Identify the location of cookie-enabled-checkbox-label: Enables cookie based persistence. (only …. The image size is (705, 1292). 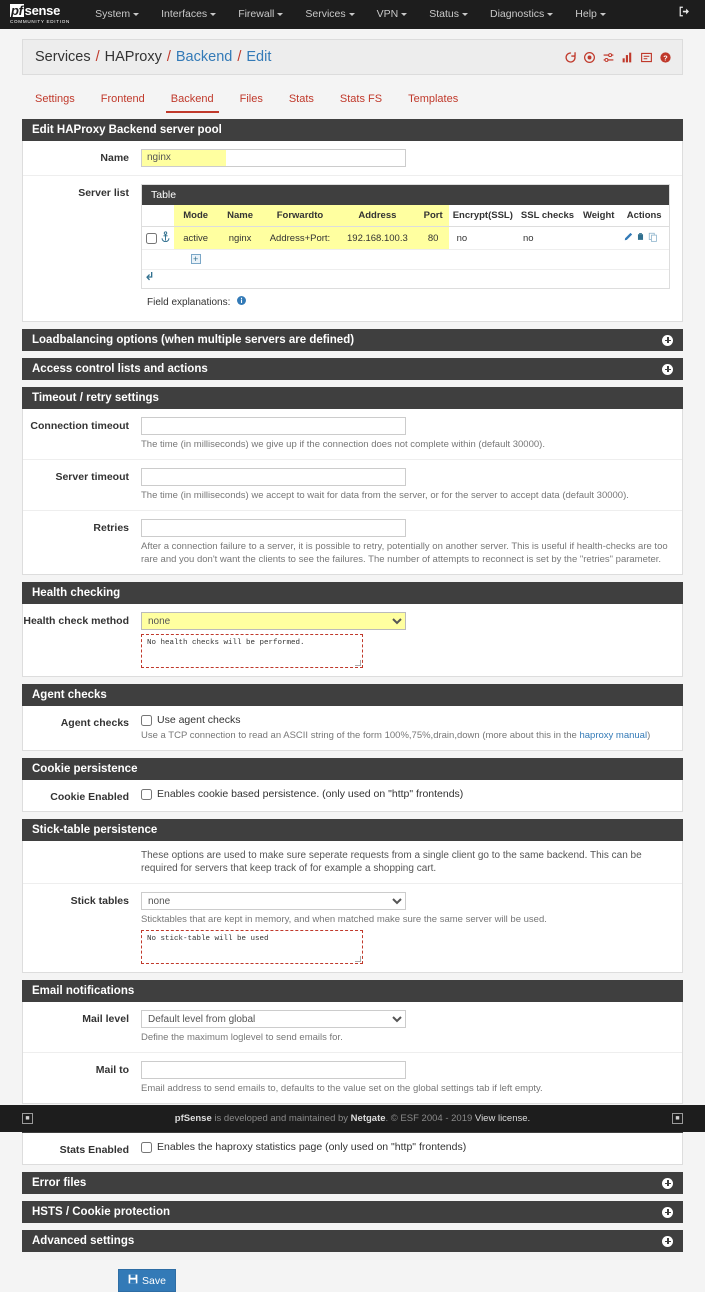
(310, 794).